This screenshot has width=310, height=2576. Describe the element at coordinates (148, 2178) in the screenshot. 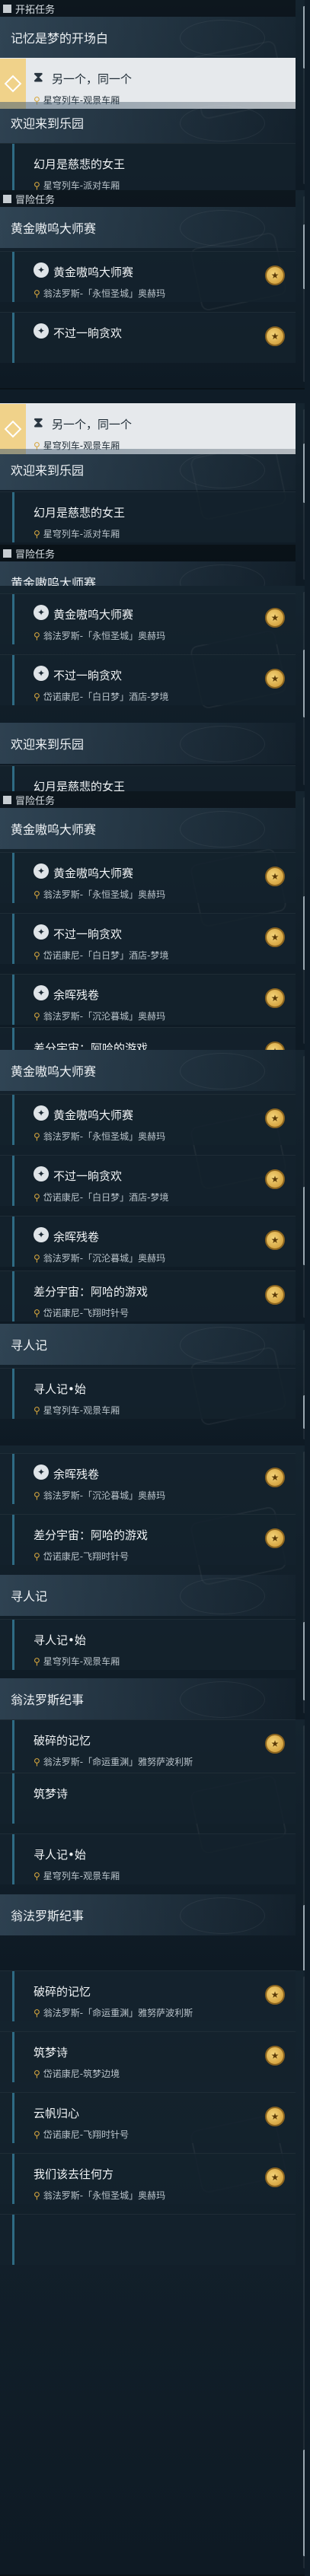

I see `quest-item: 我们该去往何方 ⚲ 翁法罗斯-「永恒圣城」奥赫玛 ★` at that location.